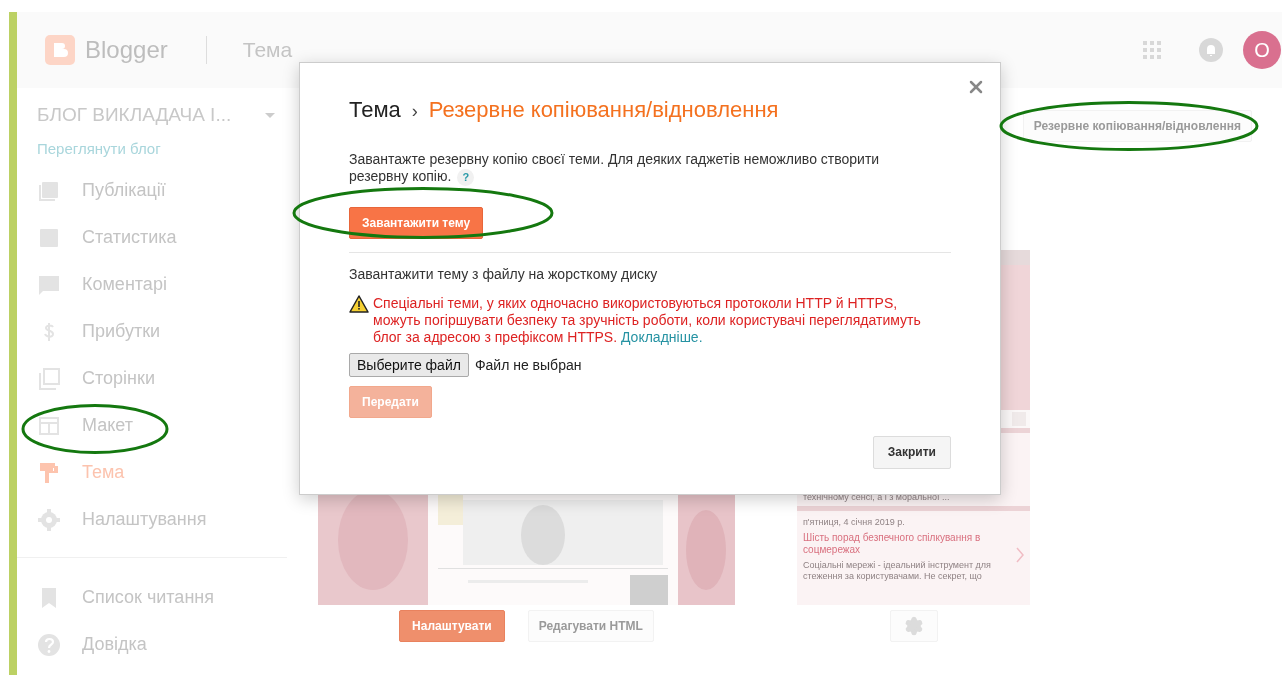 The height and width of the screenshot is (675, 1282). What do you see at coordinates (1137, 126) in the screenshot?
I see `backup-restore-button: Резервне копіювання/відновлення` at bounding box center [1137, 126].